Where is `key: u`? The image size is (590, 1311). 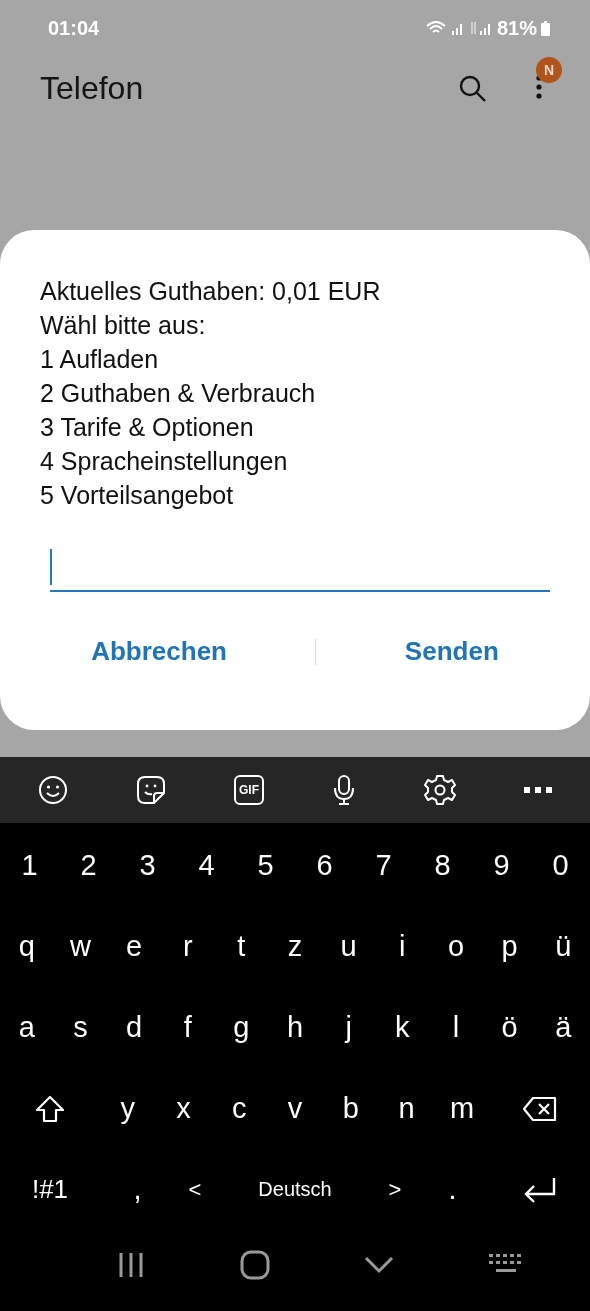
key: u is located at coordinates (348, 946).